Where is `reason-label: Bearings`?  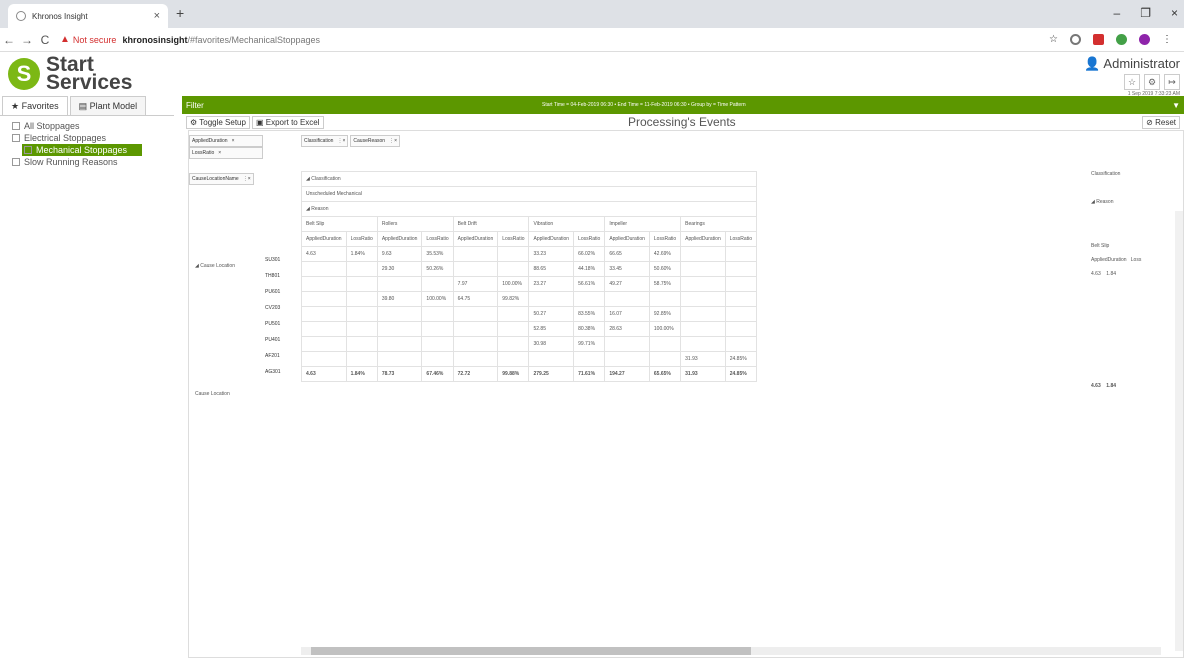 reason-label: Bearings is located at coordinates (718, 224).